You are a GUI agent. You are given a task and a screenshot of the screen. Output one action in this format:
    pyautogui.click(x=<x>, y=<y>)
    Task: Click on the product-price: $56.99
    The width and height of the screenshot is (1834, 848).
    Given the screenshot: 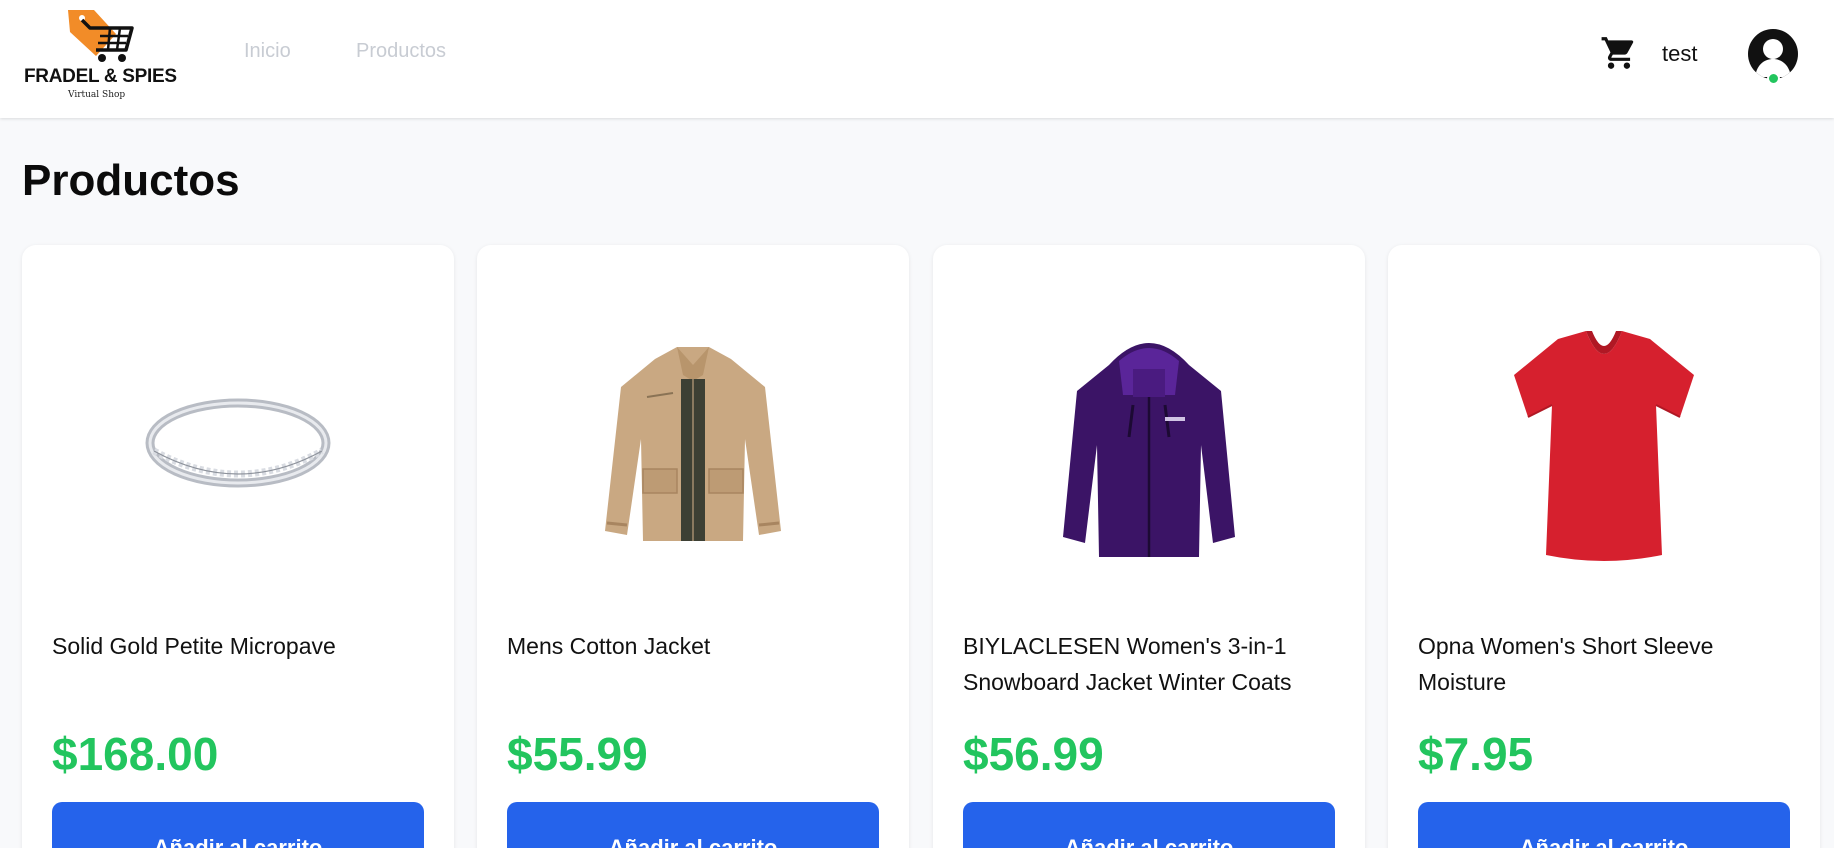 What is the action you would take?
    pyautogui.click(x=1033, y=754)
    